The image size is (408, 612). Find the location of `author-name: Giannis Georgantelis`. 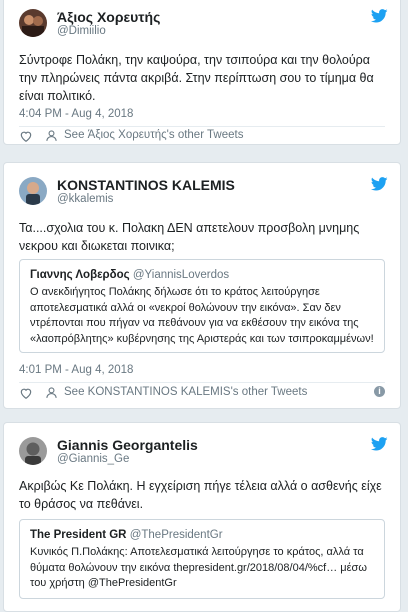

author-name: Giannis Georgantelis is located at coordinates (127, 445).